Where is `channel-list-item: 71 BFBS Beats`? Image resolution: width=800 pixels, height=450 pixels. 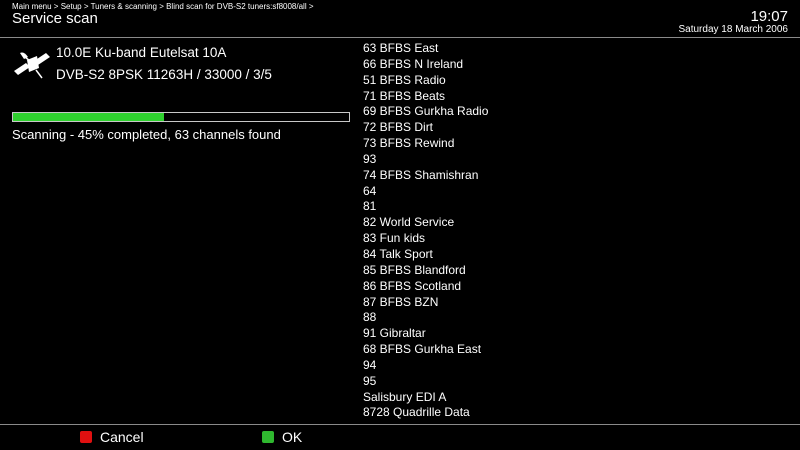
channel-list-item: 71 BFBS Beats is located at coordinates (404, 95).